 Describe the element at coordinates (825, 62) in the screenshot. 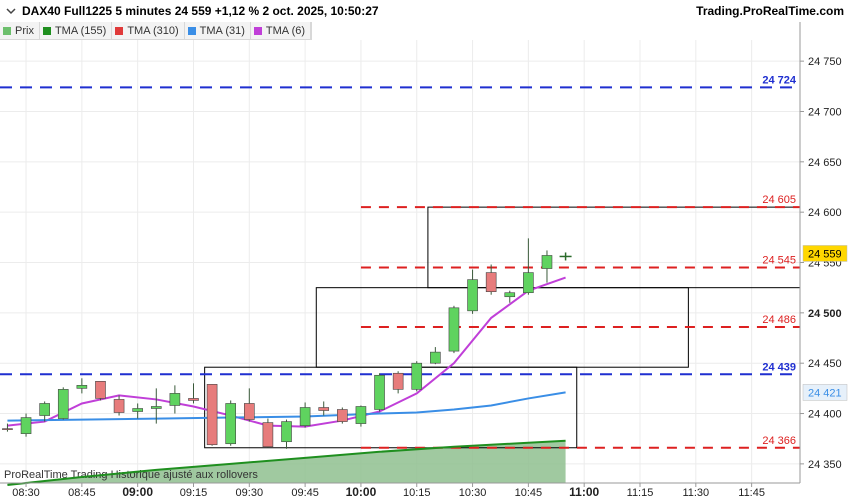

I see `y-tick-label: 24 750` at that location.